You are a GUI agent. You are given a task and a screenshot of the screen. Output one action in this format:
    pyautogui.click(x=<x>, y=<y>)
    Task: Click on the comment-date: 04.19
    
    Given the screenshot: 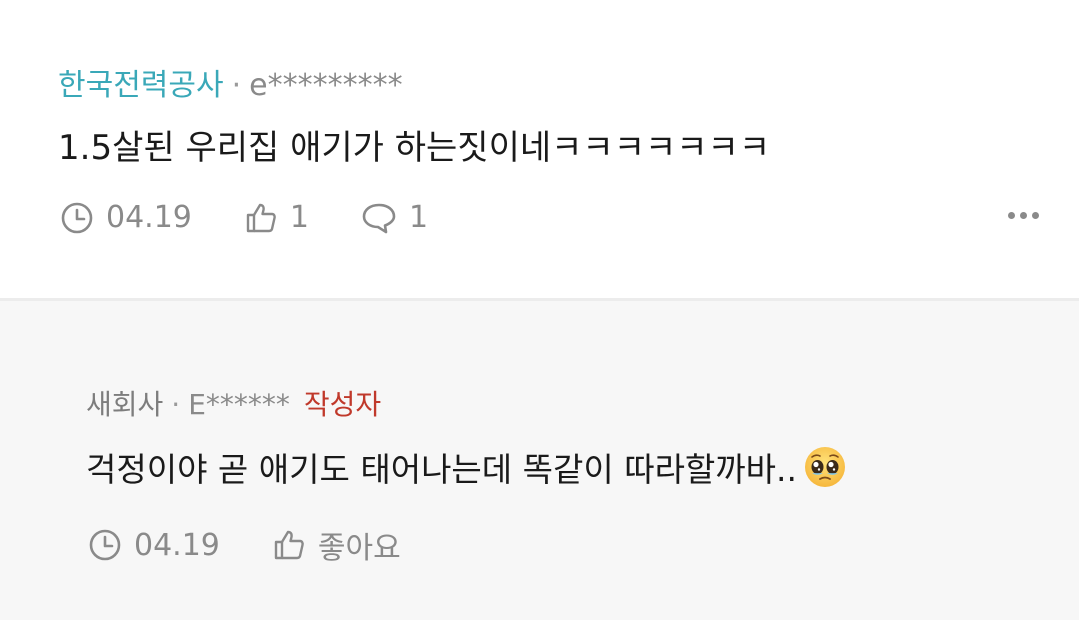 What is the action you would take?
    pyautogui.click(x=126, y=217)
    